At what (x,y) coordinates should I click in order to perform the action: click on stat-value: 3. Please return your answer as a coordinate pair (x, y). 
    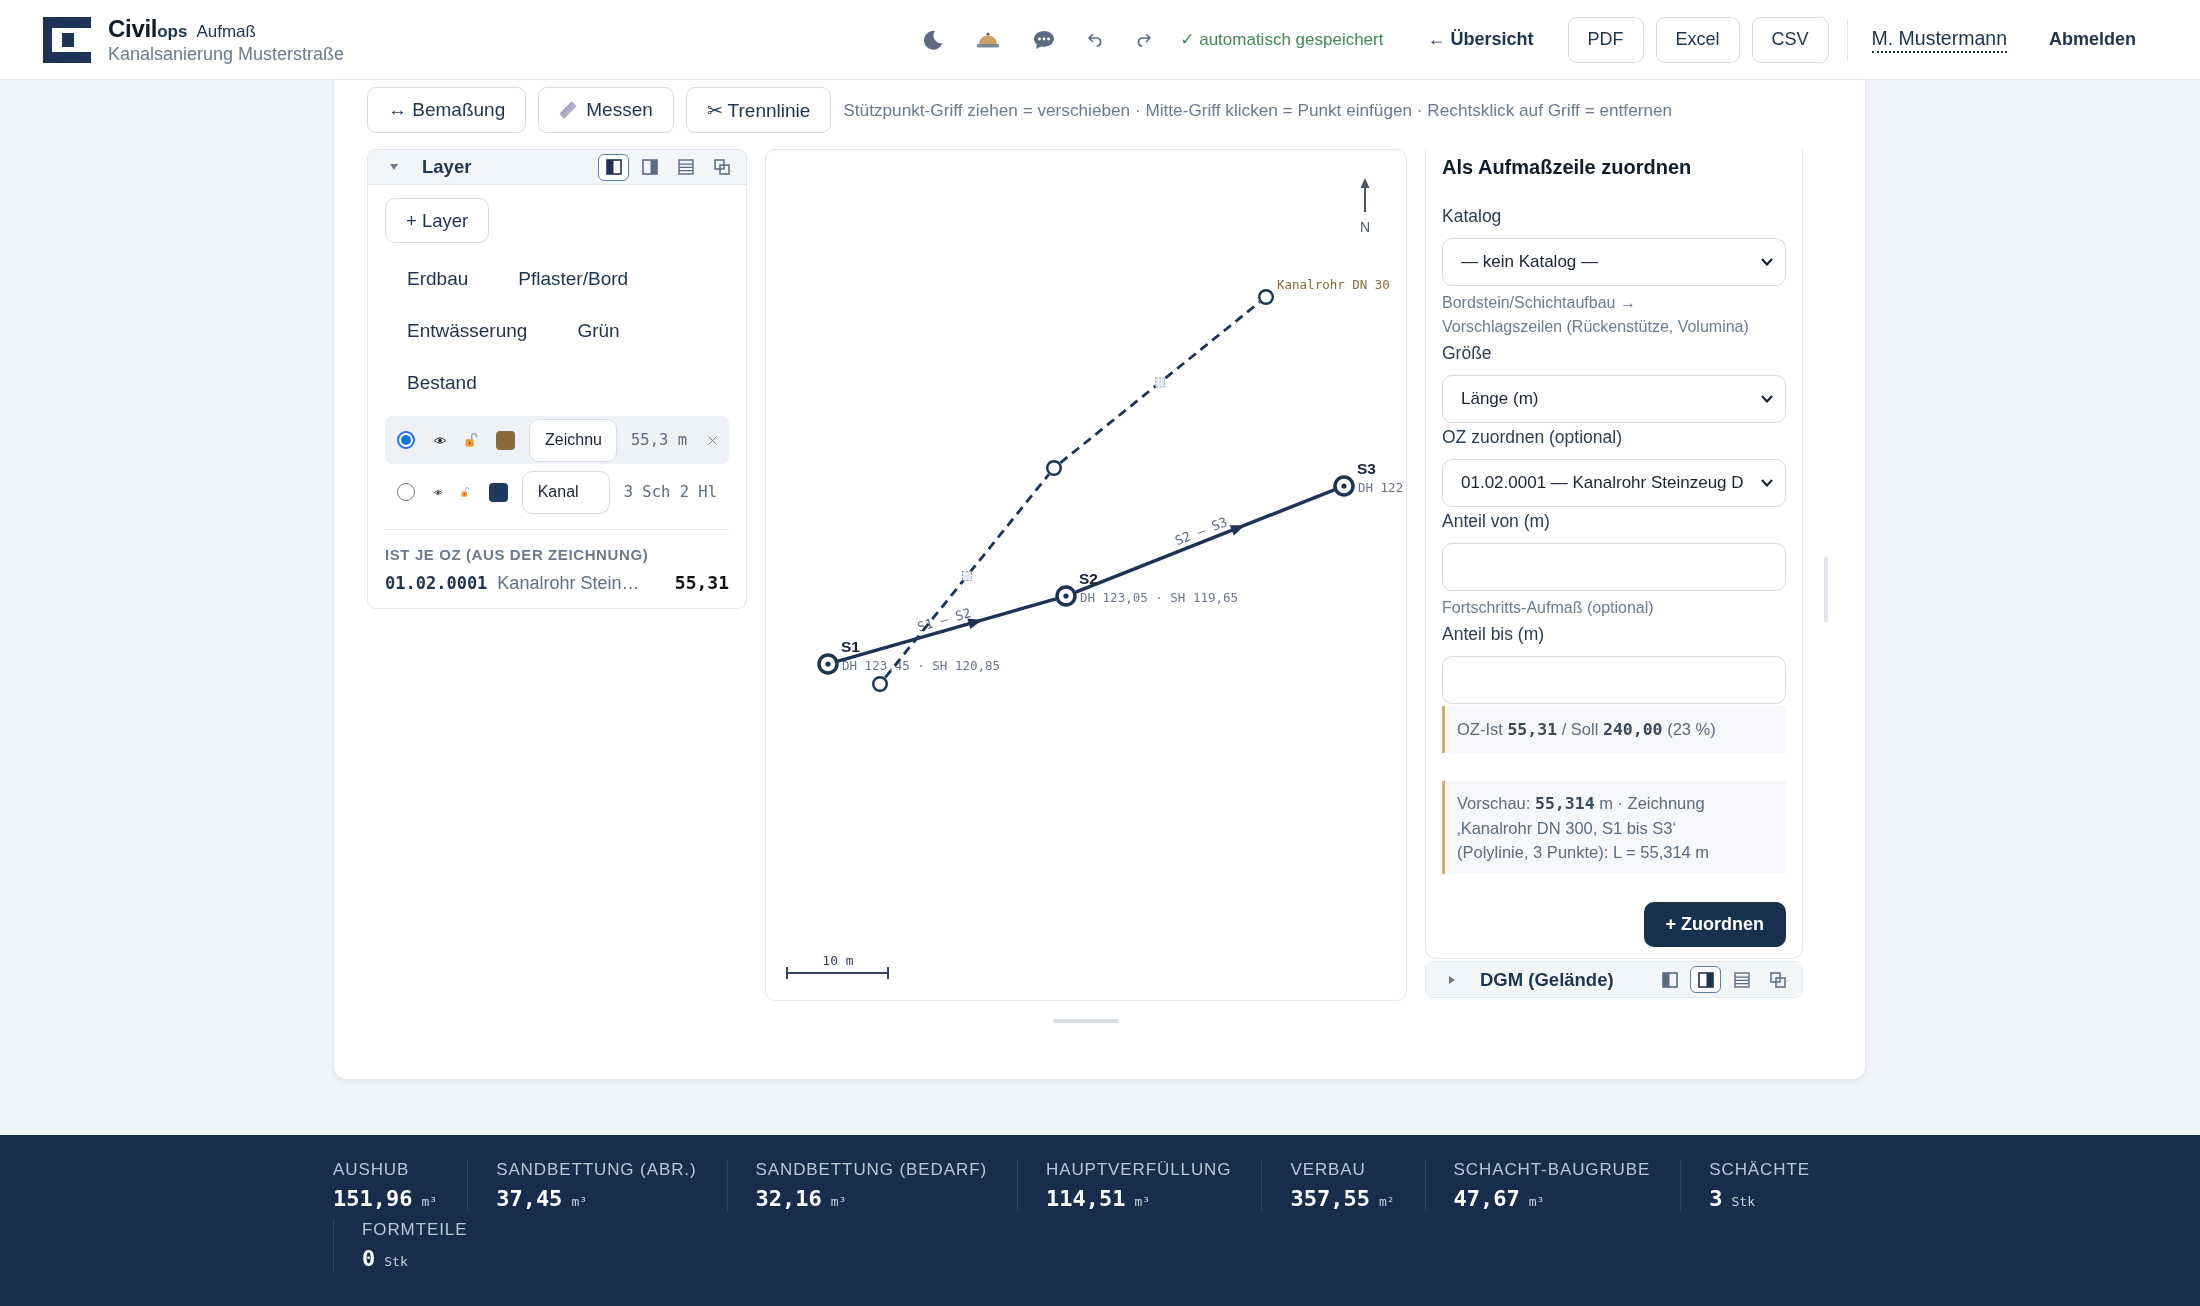
    Looking at the image, I should click on (1716, 1198).